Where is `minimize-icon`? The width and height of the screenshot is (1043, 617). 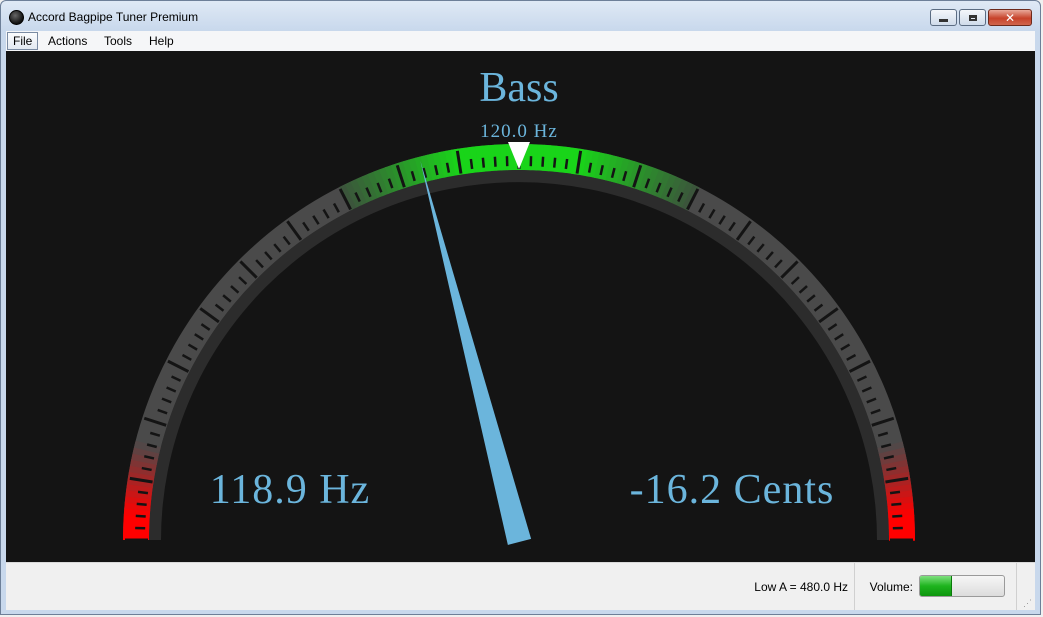
minimize-icon is located at coordinates (943, 20).